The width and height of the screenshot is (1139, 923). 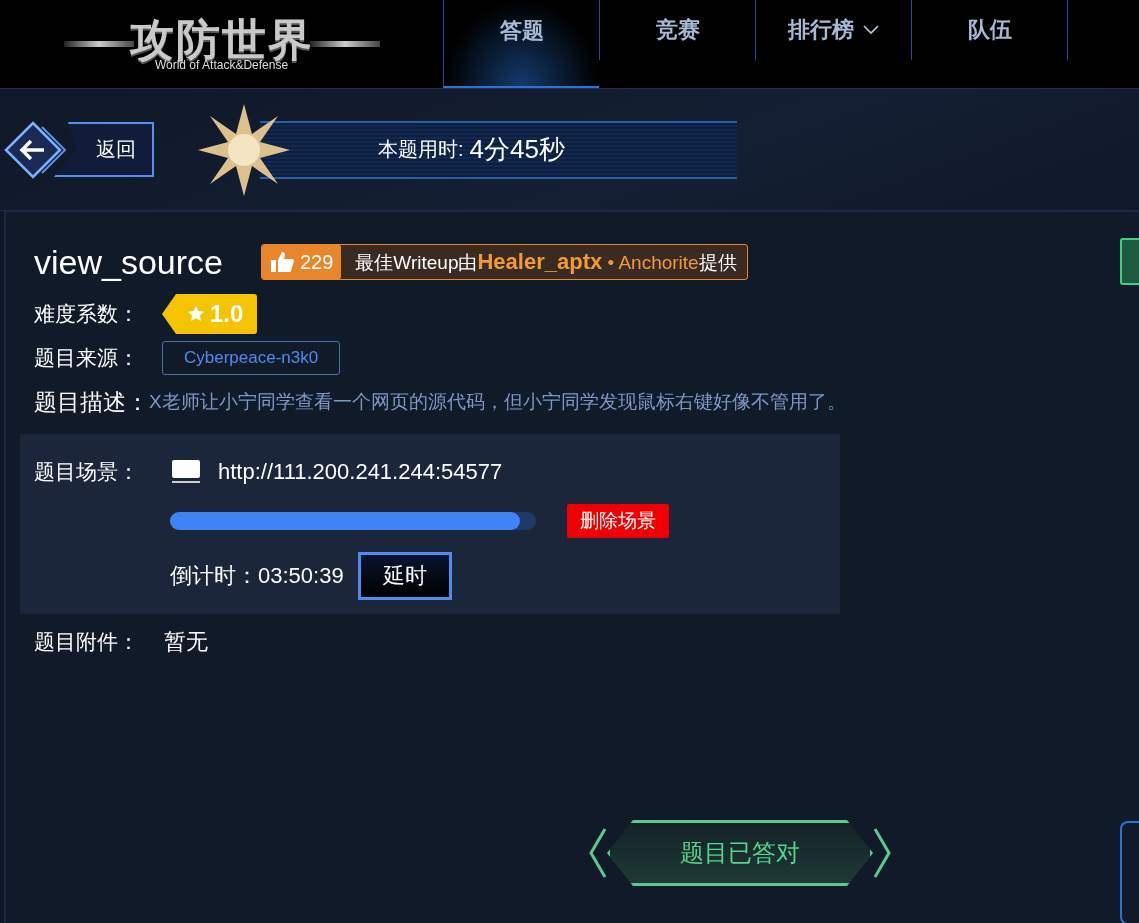 I want to click on star-icon, so click(x=196, y=314).